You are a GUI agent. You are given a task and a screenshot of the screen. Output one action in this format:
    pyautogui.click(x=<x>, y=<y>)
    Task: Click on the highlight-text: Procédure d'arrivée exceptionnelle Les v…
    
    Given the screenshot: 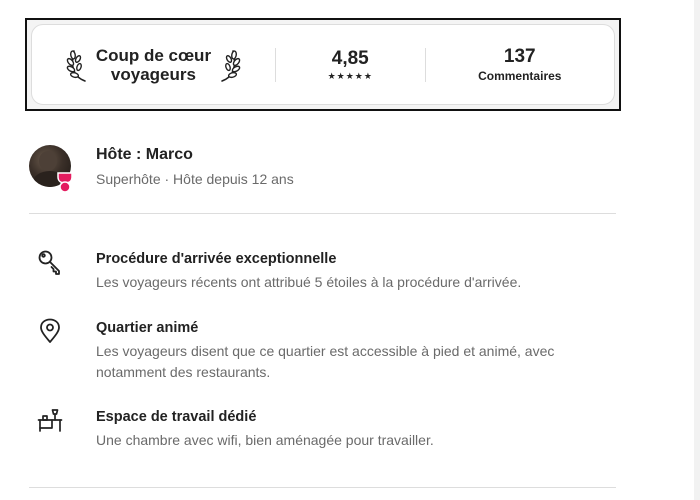 What is the action you would take?
    pyautogui.click(x=308, y=271)
    